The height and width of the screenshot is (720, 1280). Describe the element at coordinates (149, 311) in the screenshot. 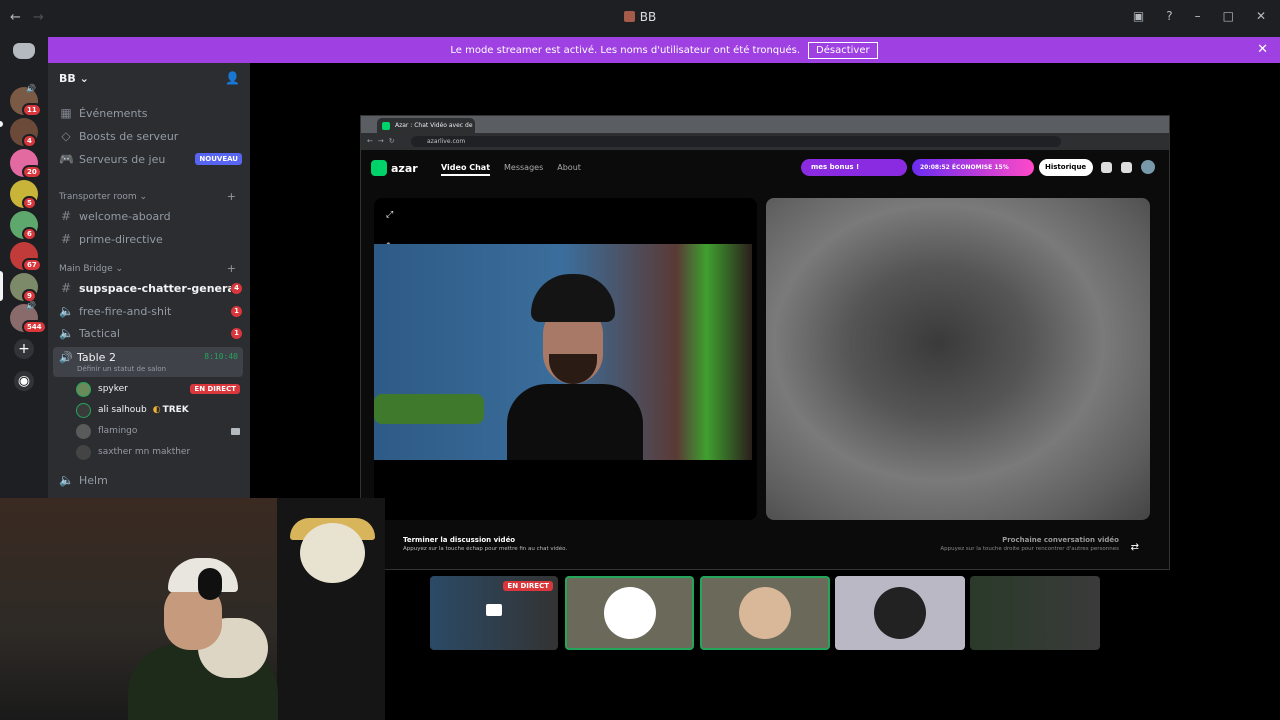

I see `channel-free-fire-and-shit: 🔈 free-fire-and-shit 1` at that location.